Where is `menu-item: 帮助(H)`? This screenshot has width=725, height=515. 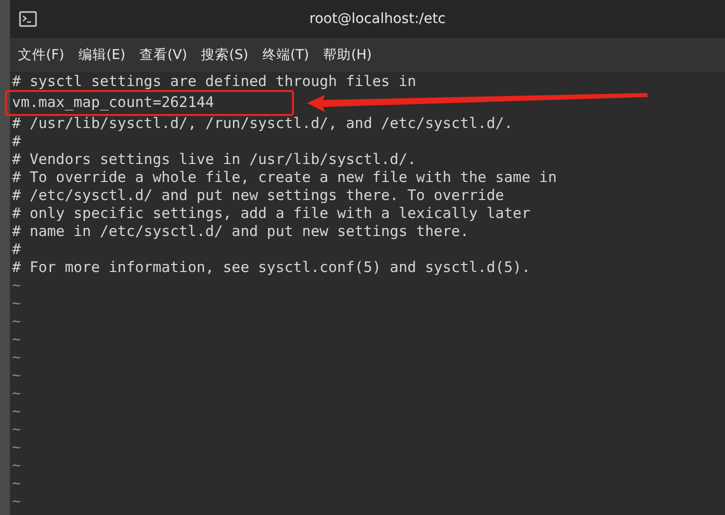
menu-item: 帮助(H) is located at coordinates (347, 55).